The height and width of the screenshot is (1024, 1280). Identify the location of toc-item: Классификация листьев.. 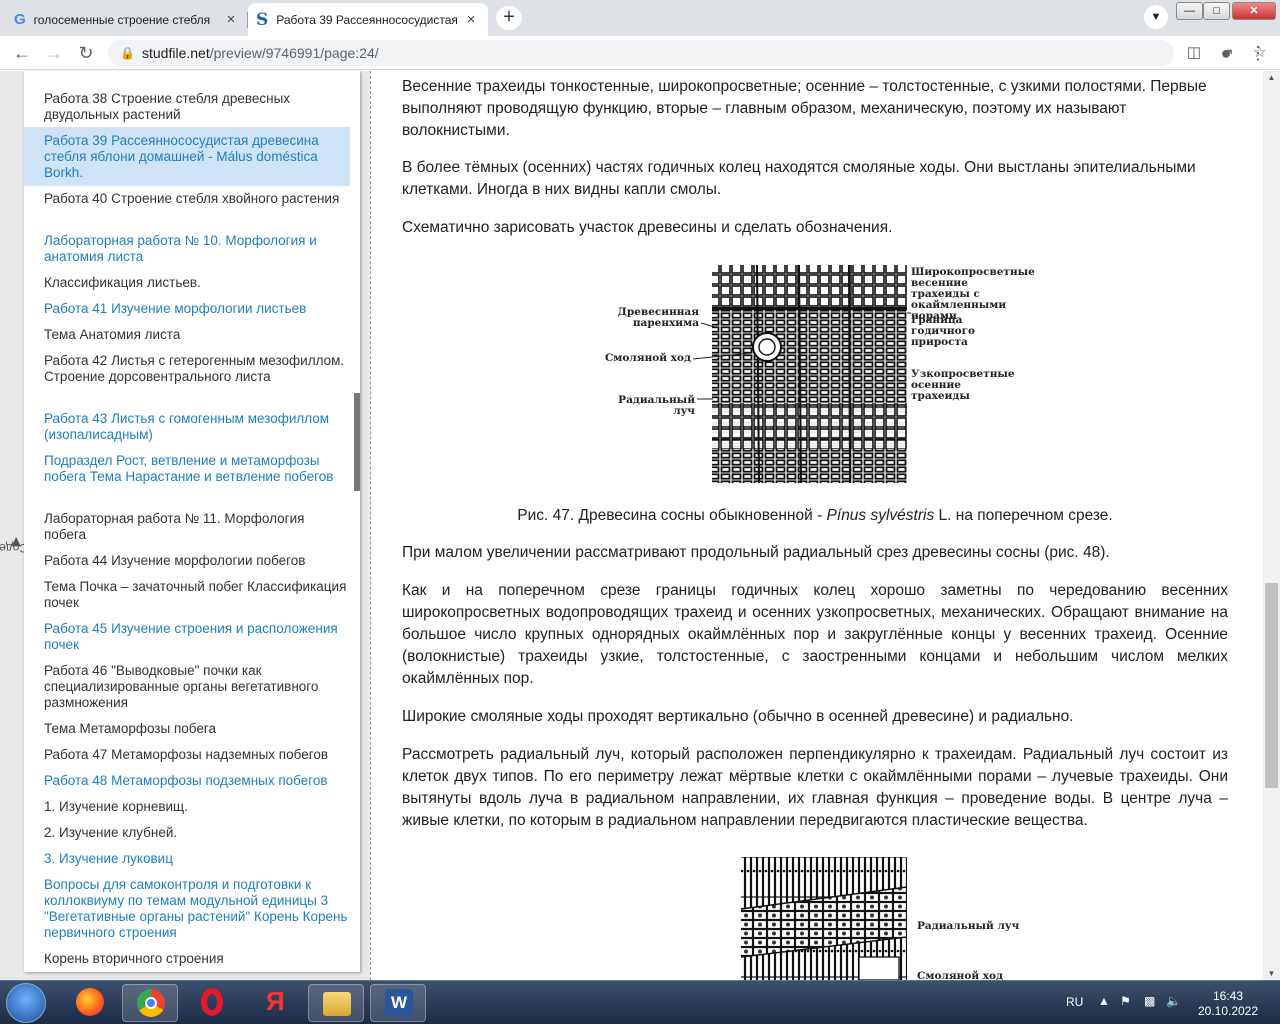
(187, 283).